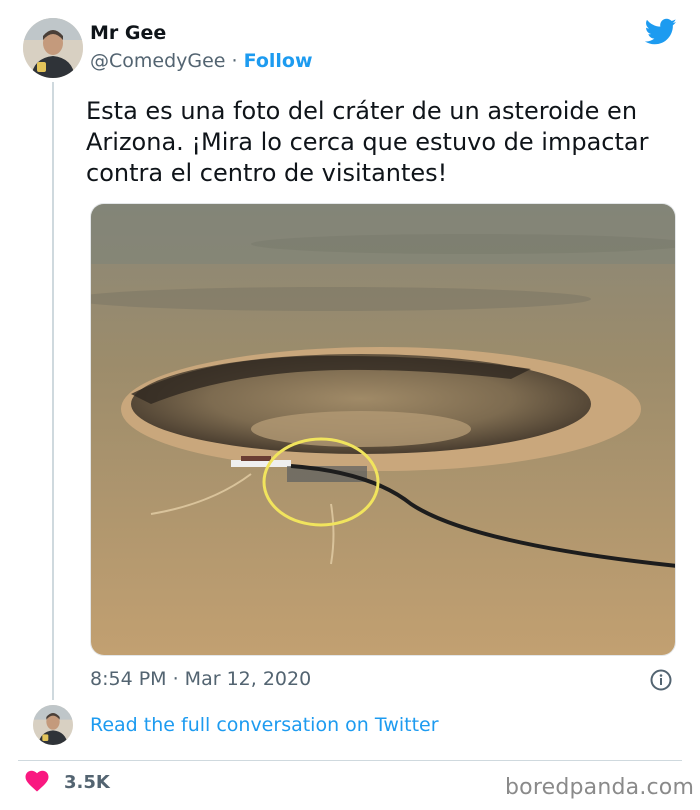  I want to click on twitter-bird-icon, so click(661, 32).